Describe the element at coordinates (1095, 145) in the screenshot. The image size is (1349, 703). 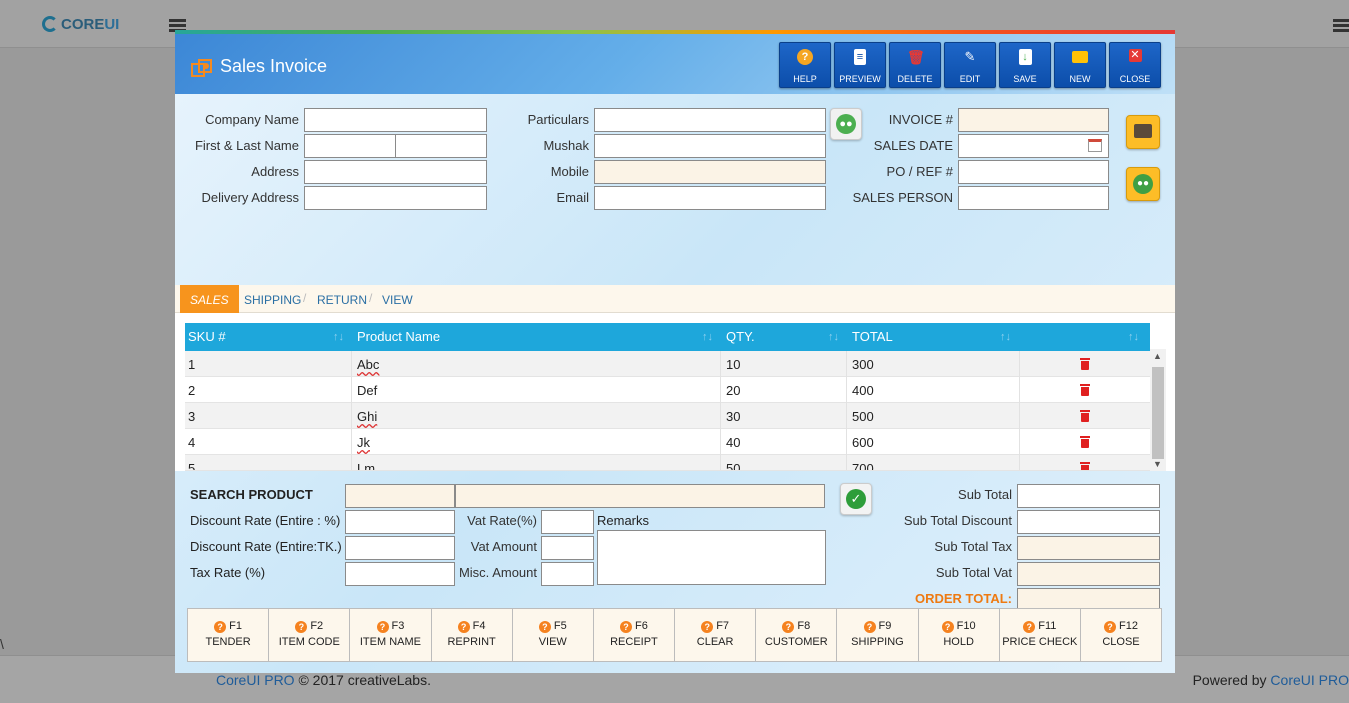
I see `calendar-icon` at that location.